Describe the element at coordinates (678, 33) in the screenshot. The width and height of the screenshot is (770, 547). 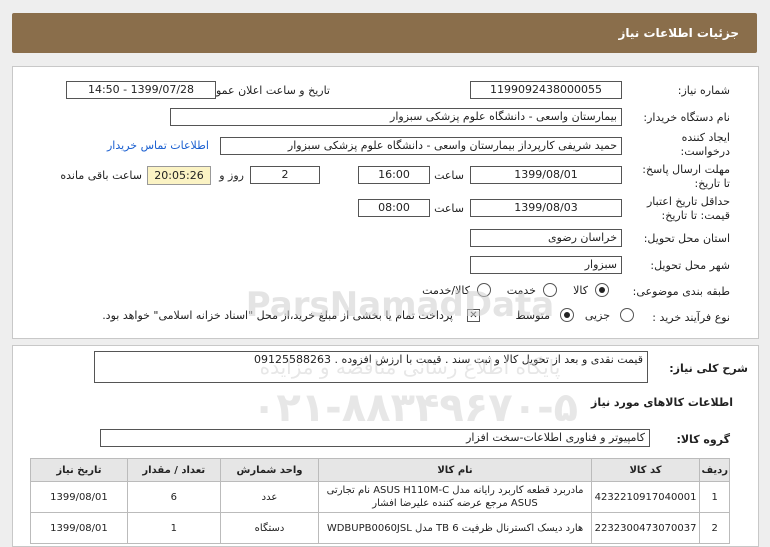
I see `page-title: جزئیات اطلاعات نیاز` at that location.